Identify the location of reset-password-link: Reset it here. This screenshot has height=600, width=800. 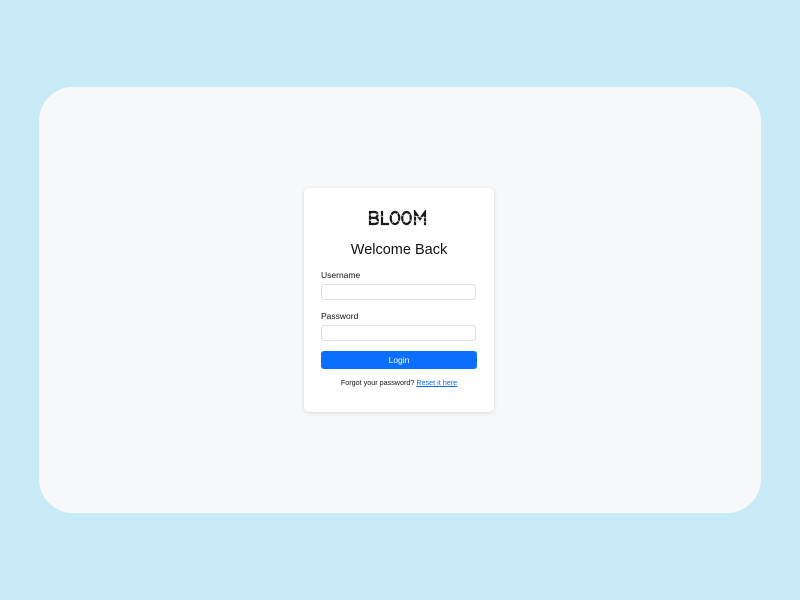
(436, 382).